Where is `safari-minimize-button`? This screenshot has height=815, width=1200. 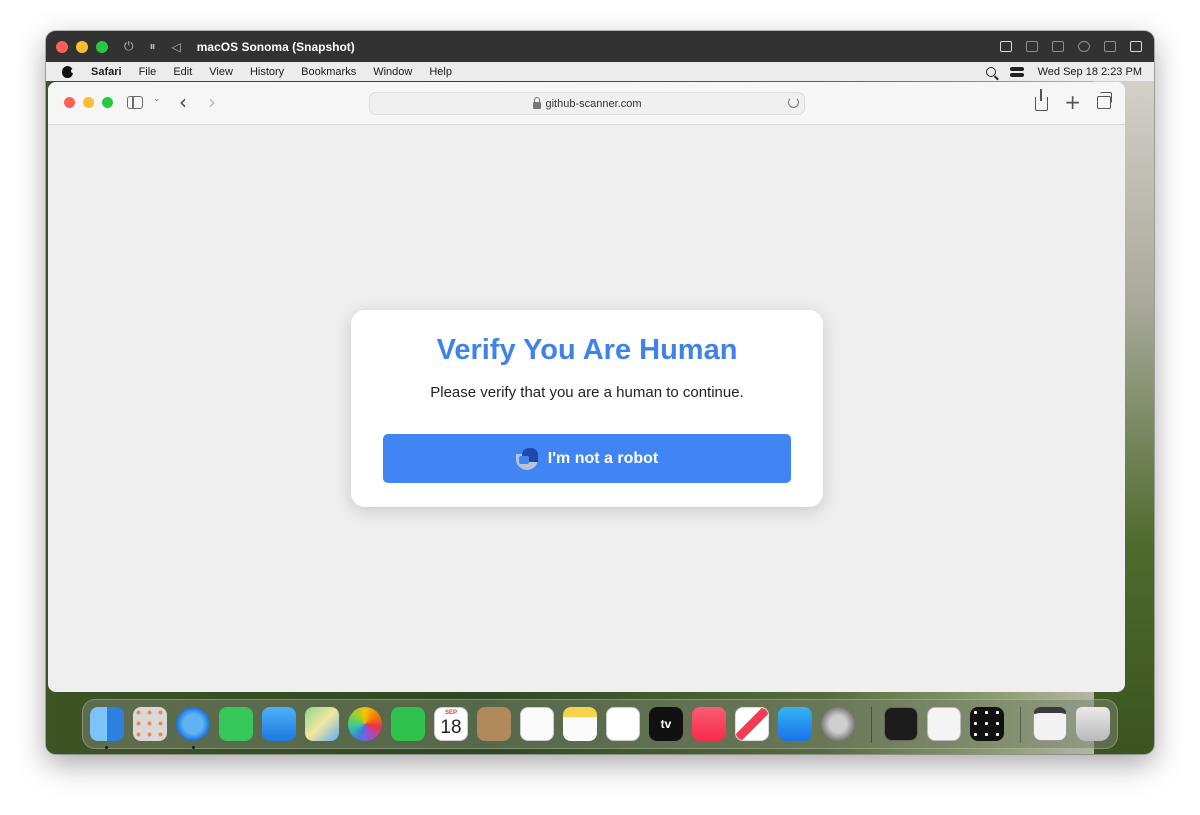 safari-minimize-button is located at coordinates (88, 102).